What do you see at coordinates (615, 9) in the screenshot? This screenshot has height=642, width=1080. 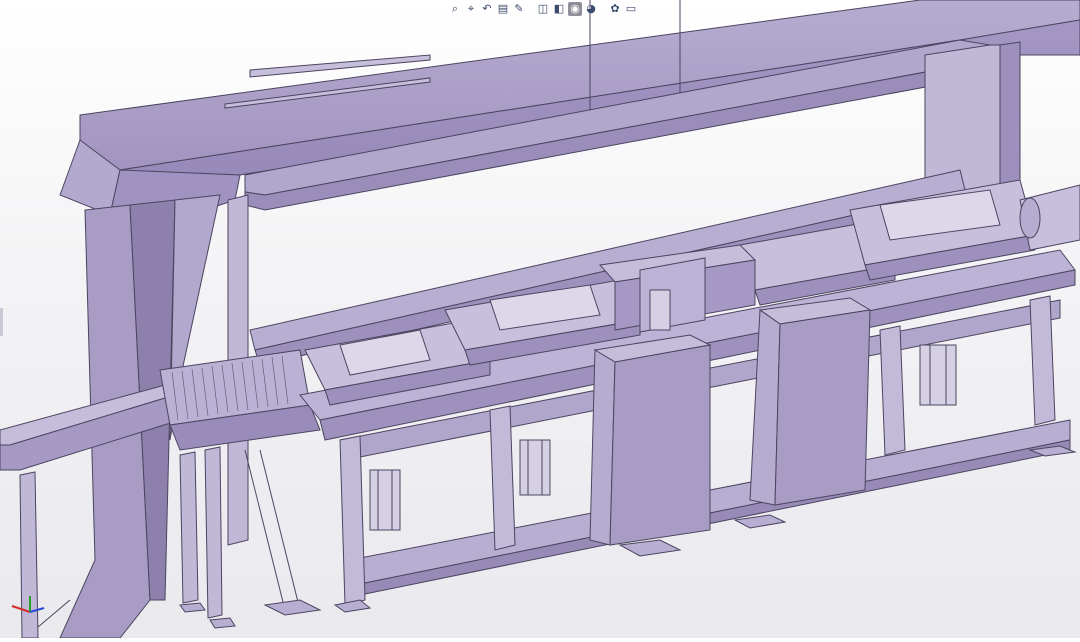 I see `apply-scene-icon: ✿` at bounding box center [615, 9].